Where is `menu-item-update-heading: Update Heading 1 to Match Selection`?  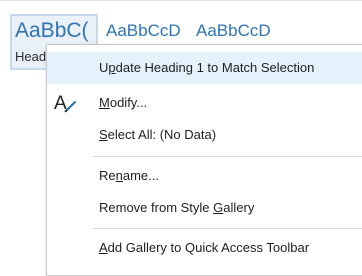
menu-item-update-heading: Update Heading 1 to Match Selection is located at coordinates (204, 68).